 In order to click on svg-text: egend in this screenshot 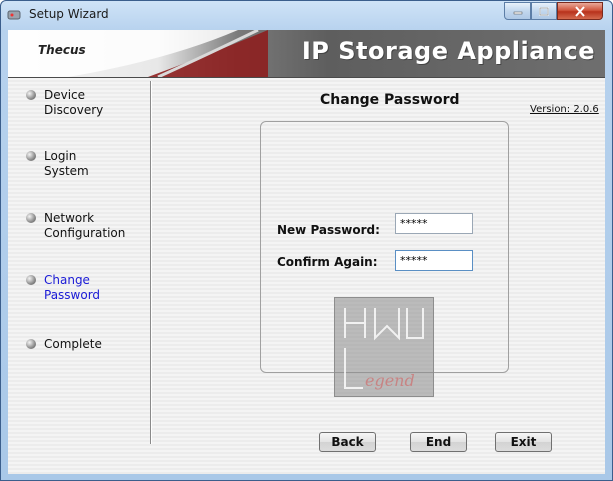, I will do `click(390, 380)`.